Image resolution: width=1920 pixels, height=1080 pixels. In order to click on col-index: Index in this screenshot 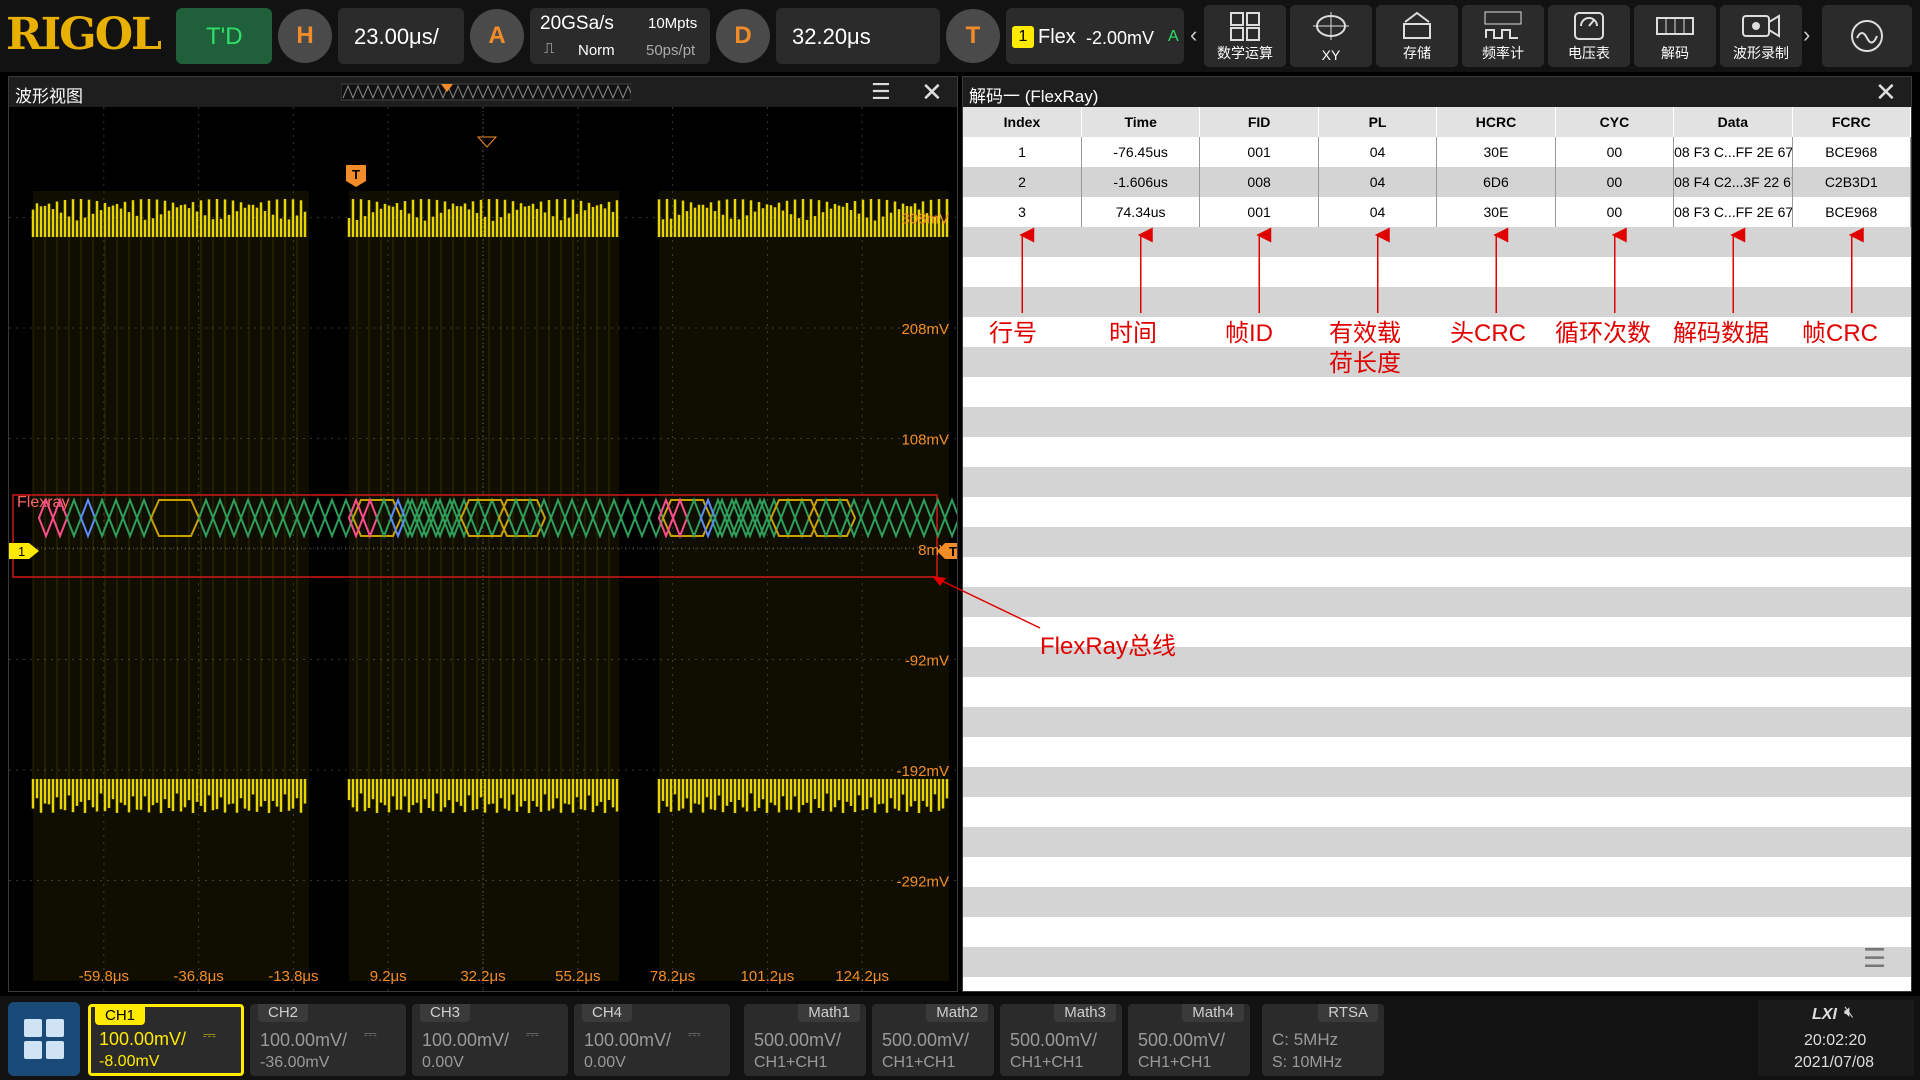, I will do `click(1022, 122)`.